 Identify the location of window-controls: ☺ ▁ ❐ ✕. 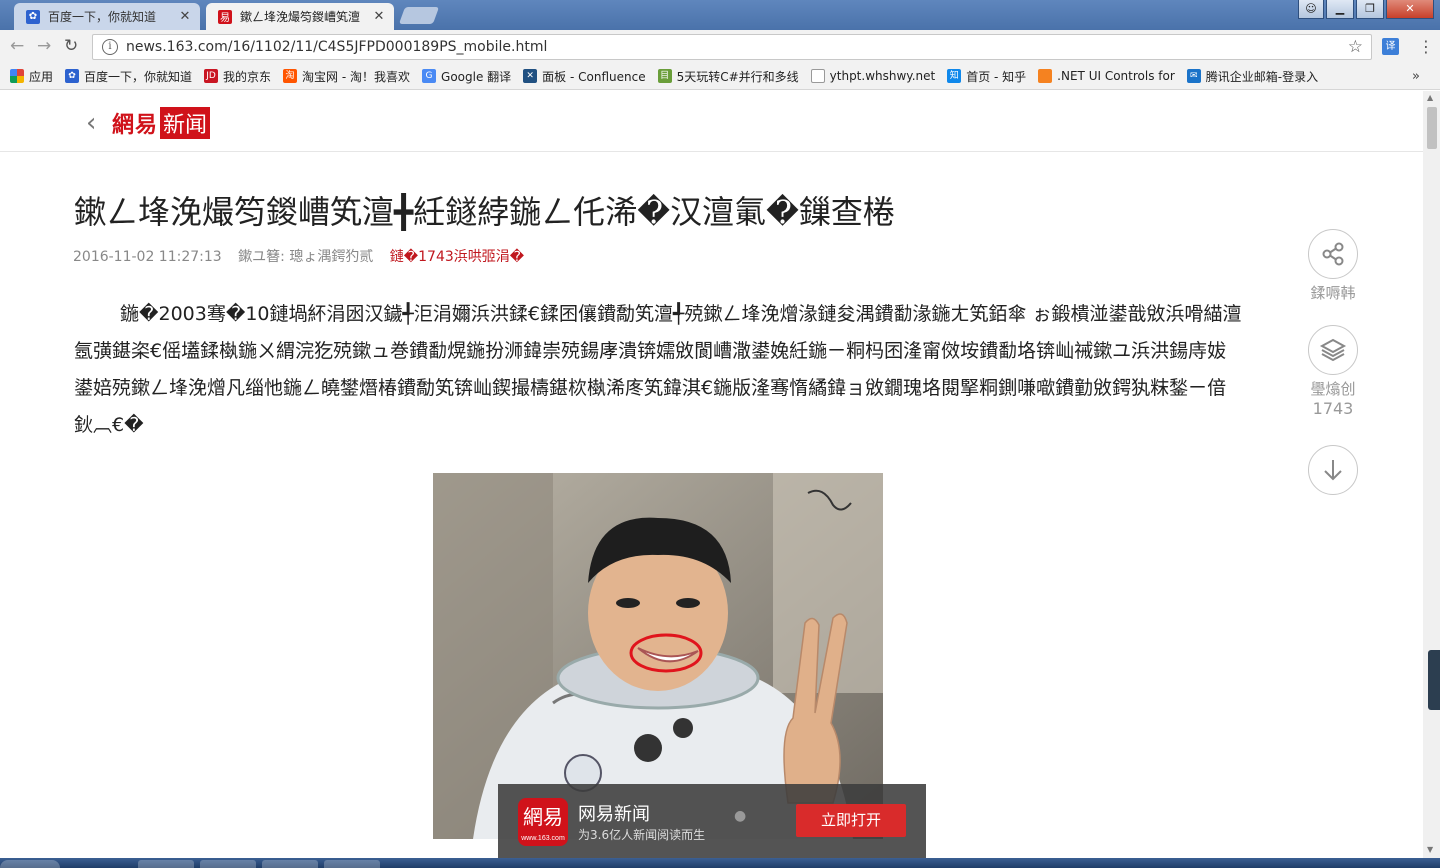
(1366, 9).